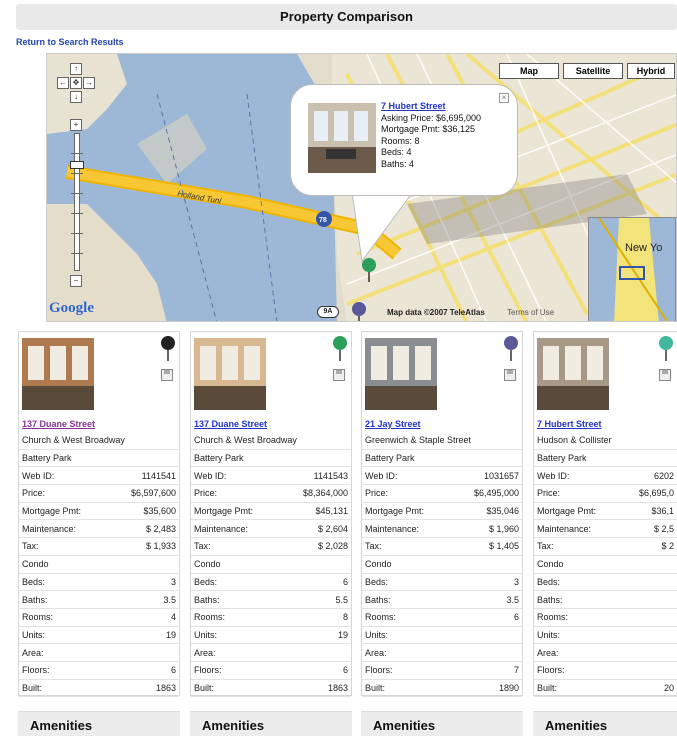 The height and width of the screenshot is (736, 677). What do you see at coordinates (63, 83) in the screenshot?
I see `pan-left-icon: ←` at bounding box center [63, 83].